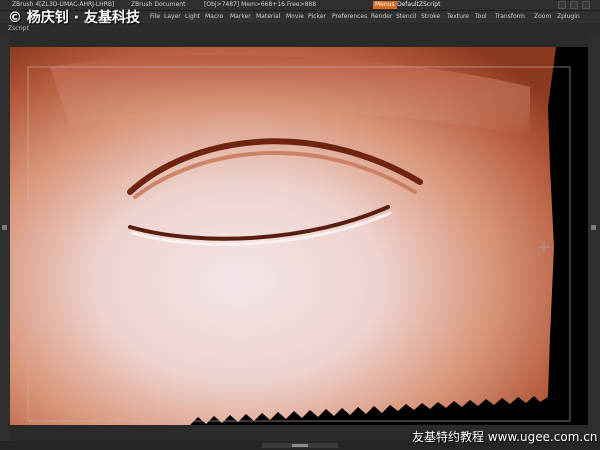  I want to click on menu-tool: Tool, so click(481, 17).